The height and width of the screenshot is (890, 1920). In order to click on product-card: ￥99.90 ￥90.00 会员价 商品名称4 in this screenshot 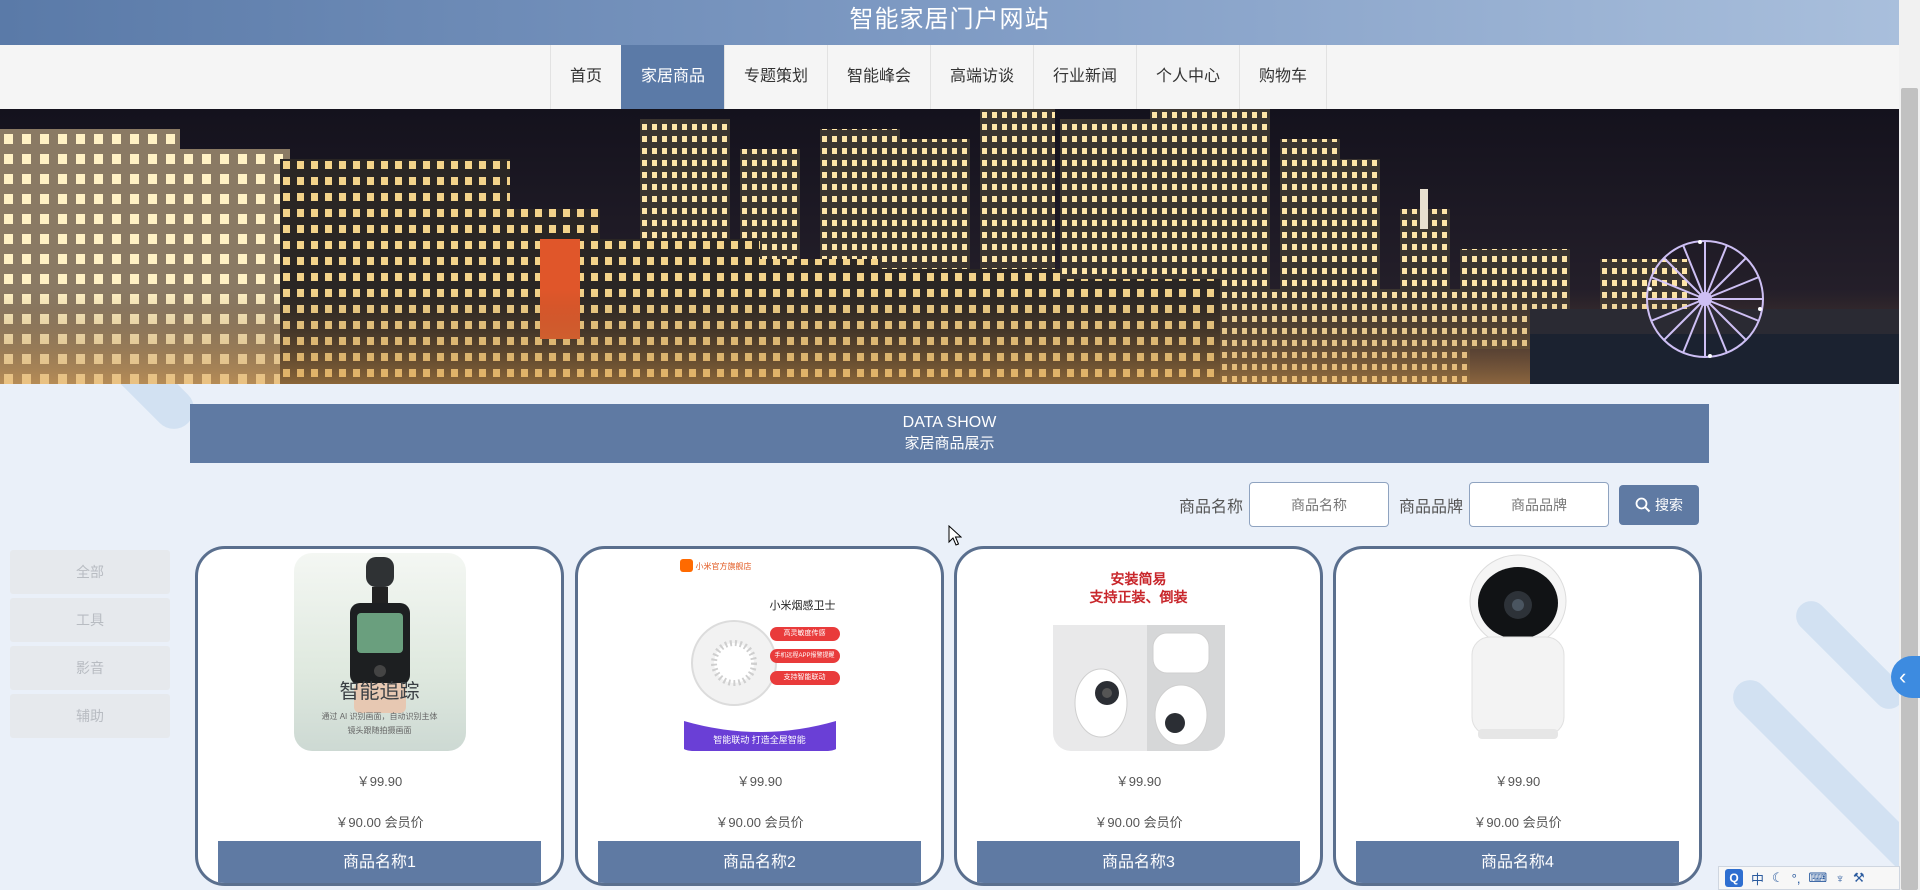, I will do `click(1517, 716)`.